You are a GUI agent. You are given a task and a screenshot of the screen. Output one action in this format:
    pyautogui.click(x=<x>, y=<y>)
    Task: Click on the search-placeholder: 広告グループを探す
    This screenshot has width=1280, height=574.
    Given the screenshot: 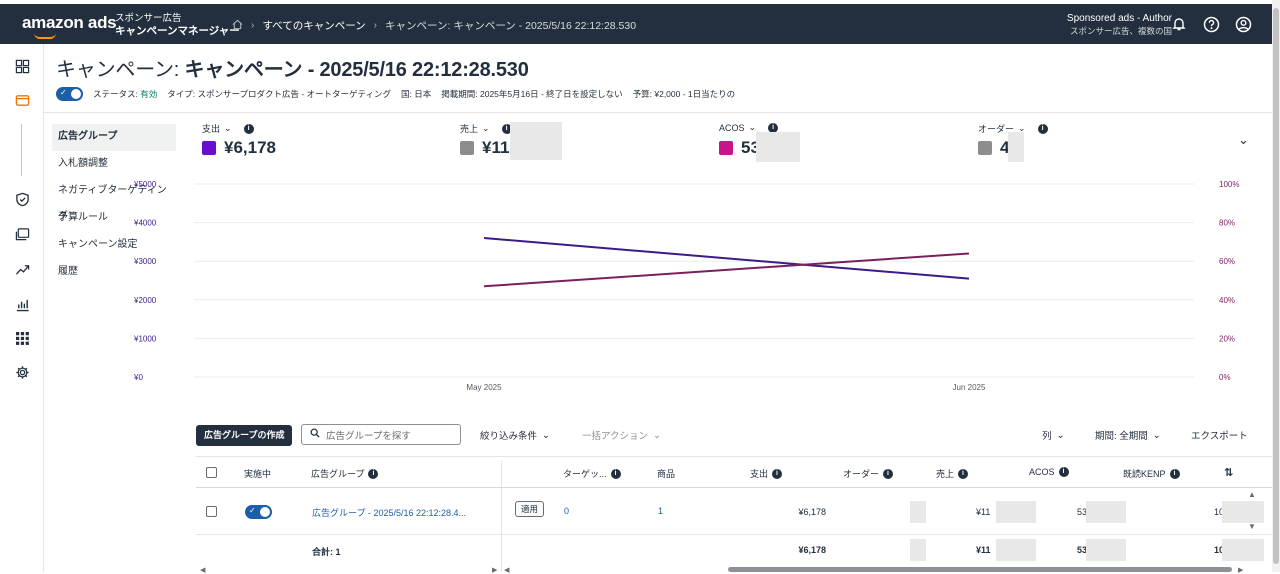 What is the action you would take?
    pyautogui.click(x=368, y=436)
    